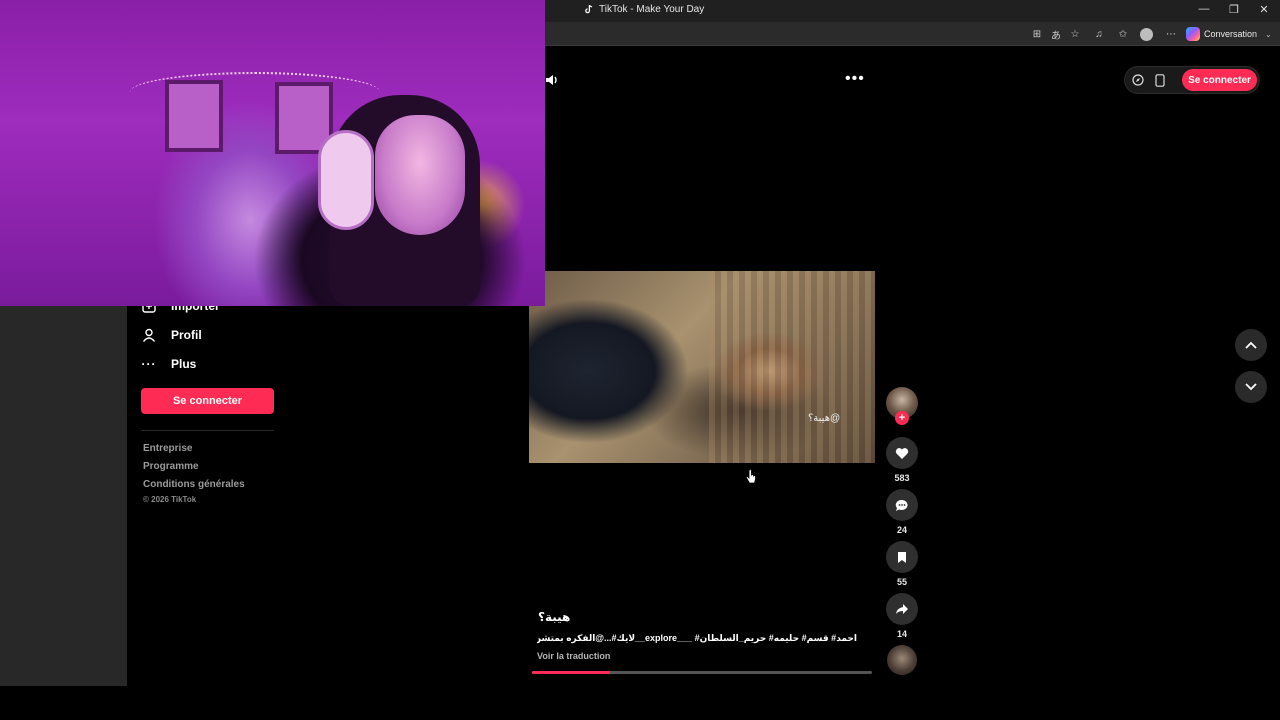 The width and height of the screenshot is (1280, 720). What do you see at coordinates (1219, 80) in the screenshot?
I see `header-login-button: Se connecter` at bounding box center [1219, 80].